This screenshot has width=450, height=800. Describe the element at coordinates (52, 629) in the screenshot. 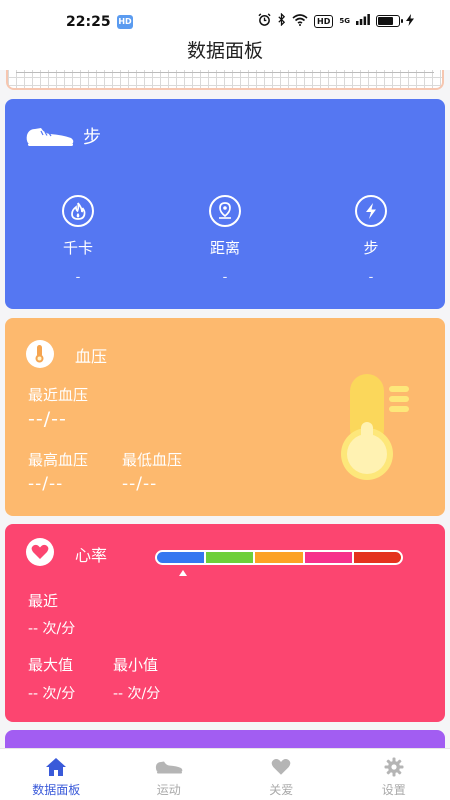

I see `hr-recent-value: -- 次/分` at that location.